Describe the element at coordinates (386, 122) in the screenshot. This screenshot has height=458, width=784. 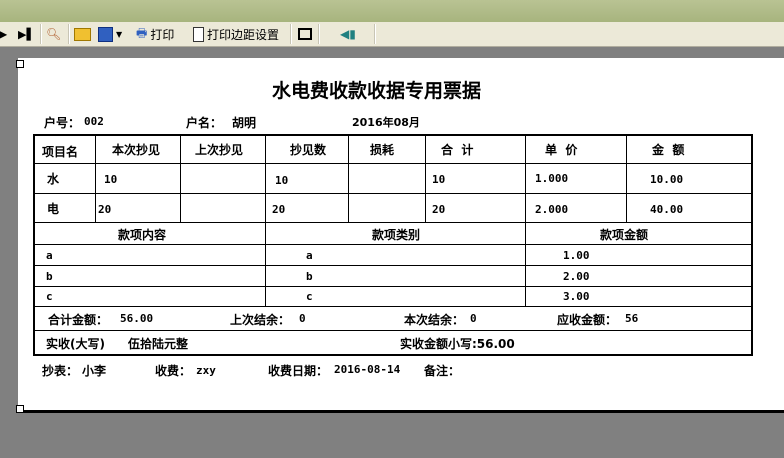
I see `billing-period: 2016年08月` at that location.